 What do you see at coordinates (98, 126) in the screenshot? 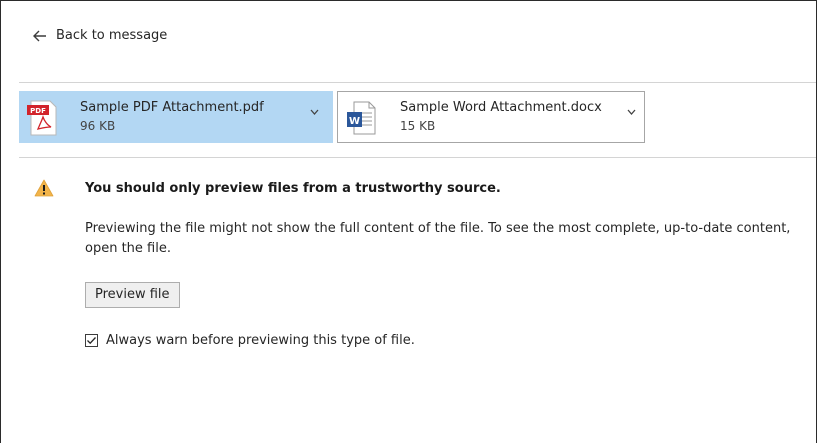
I see `attachment-size: 96 KB` at bounding box center [98, 126].